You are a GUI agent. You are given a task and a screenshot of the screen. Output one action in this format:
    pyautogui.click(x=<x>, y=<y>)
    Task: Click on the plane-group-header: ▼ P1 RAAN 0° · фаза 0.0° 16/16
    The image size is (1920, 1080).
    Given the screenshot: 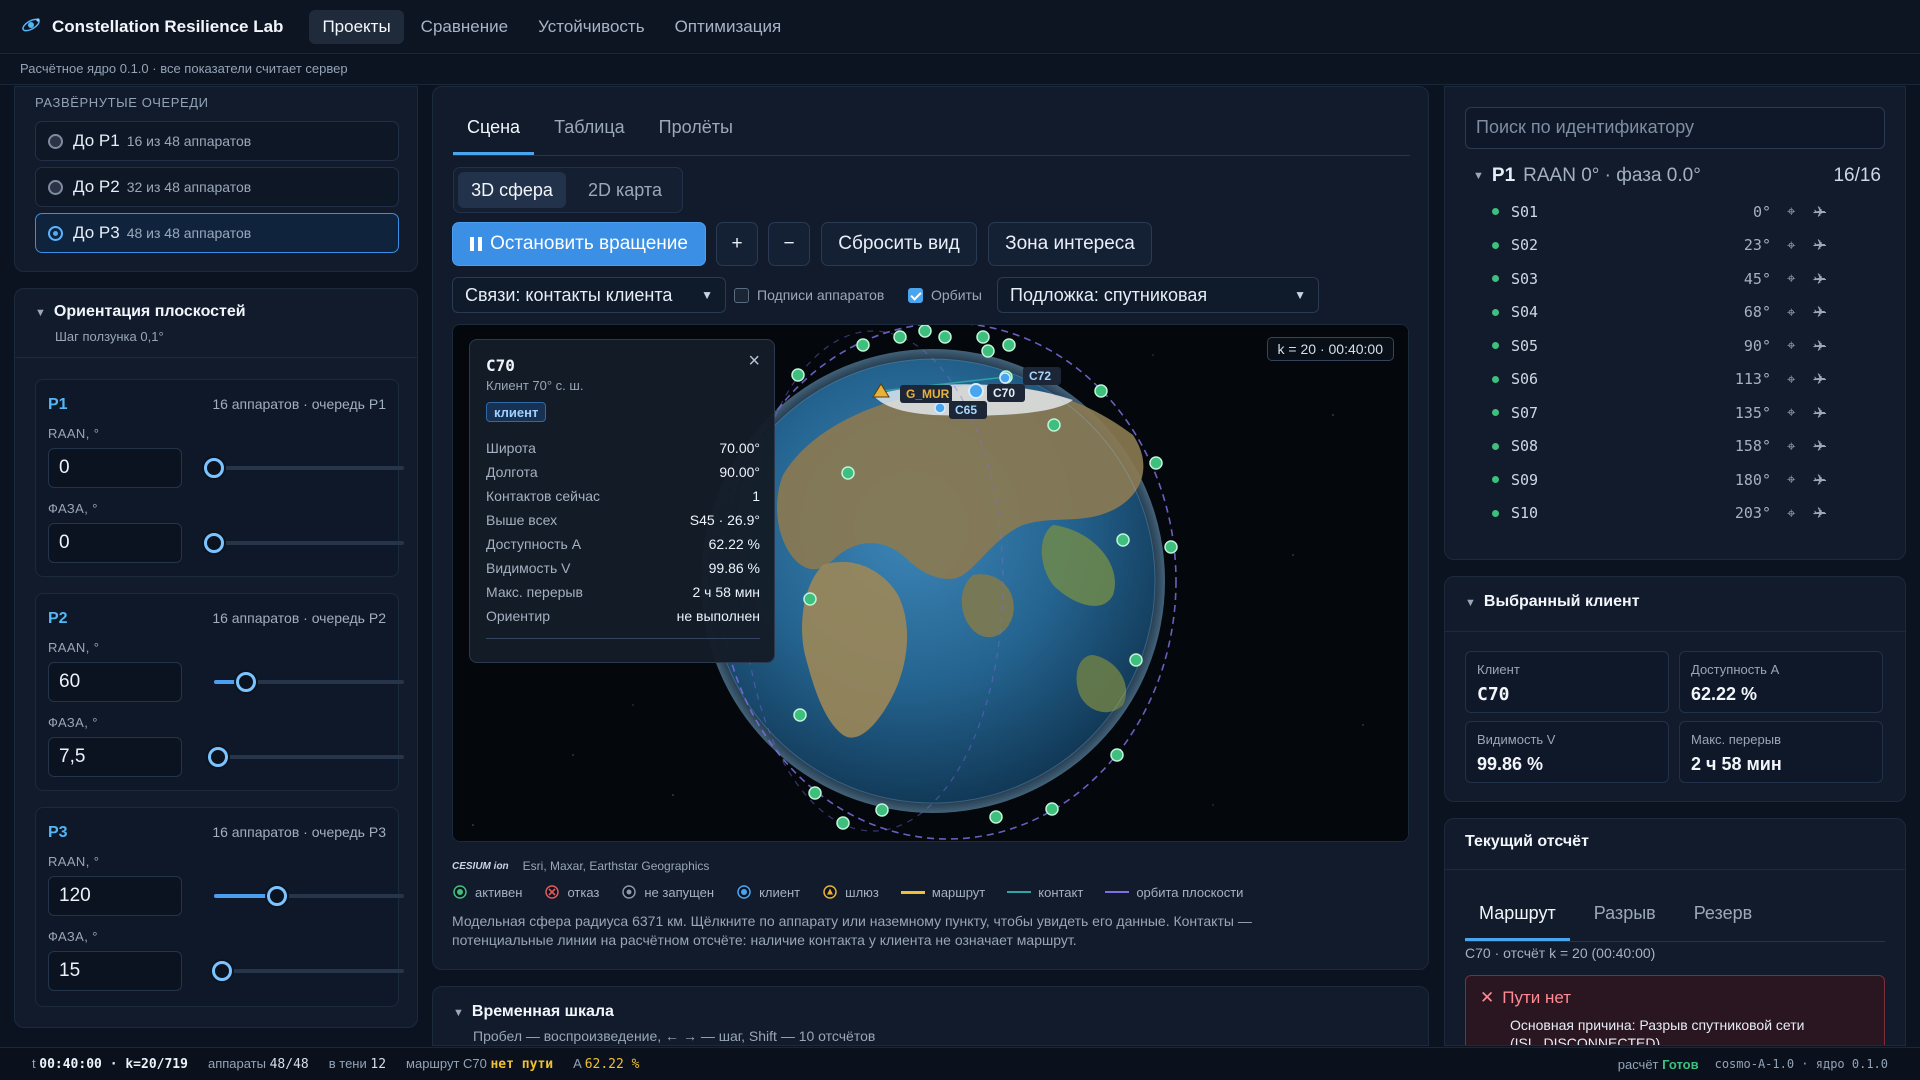 What is the action you would take?
    pyautogui.click(x=1677, y=176)
    